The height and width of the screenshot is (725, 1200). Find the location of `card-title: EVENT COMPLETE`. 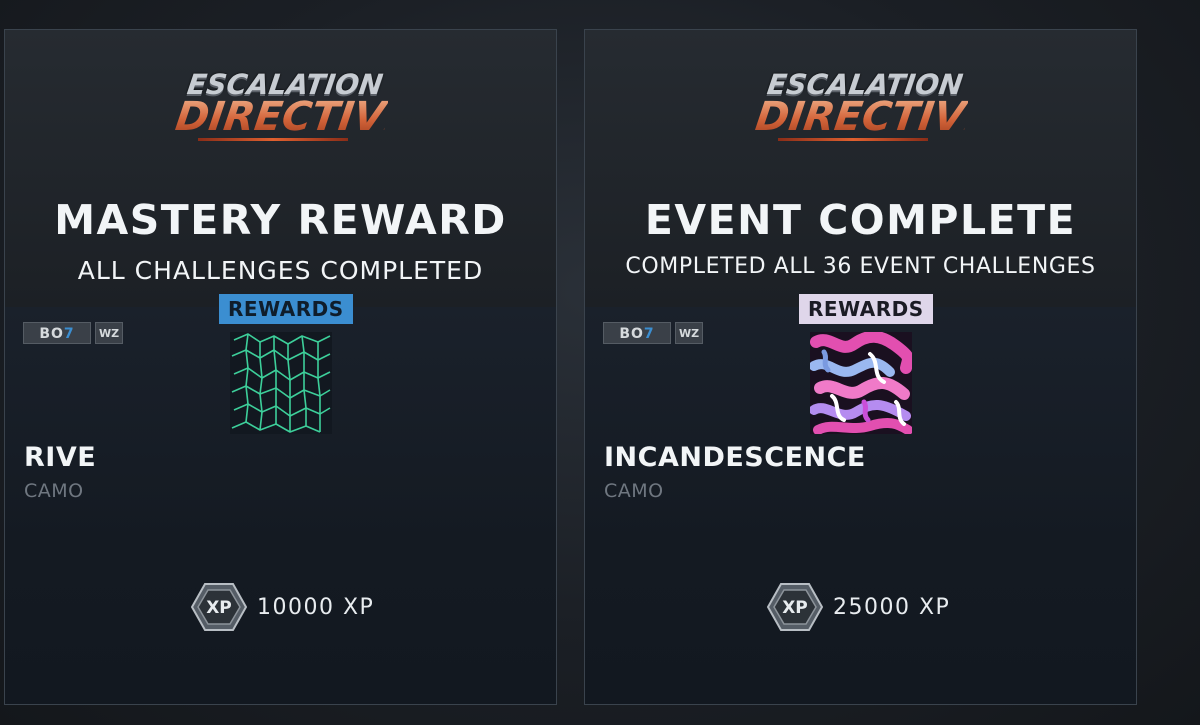

card-title: EVENT COMPLETE is located at coordinates (860, 220).